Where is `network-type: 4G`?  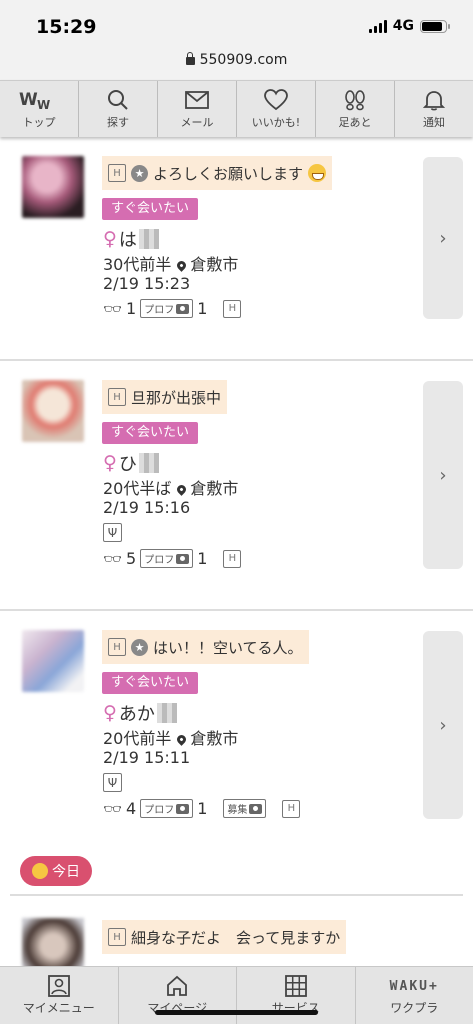 network-type: 4G is located at coordinates (403, 26).